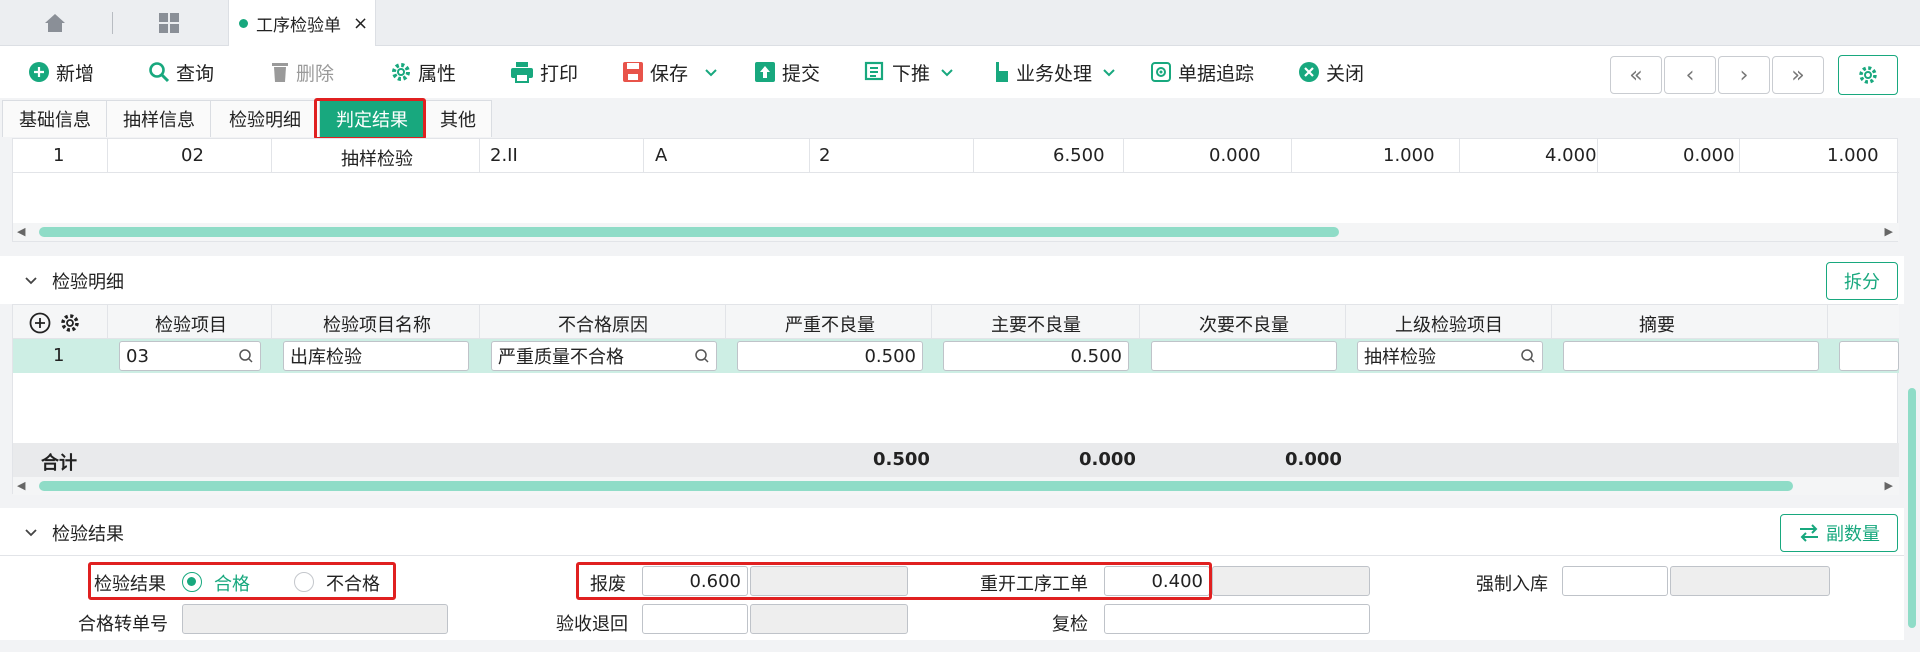 Image resolution: width=1920 pixels, height=652 pixels. What do you see at coordinates (1053, 72) in the screenshot?
I see `business-process-button: 业务处理` at bounding box center [1053, 72].